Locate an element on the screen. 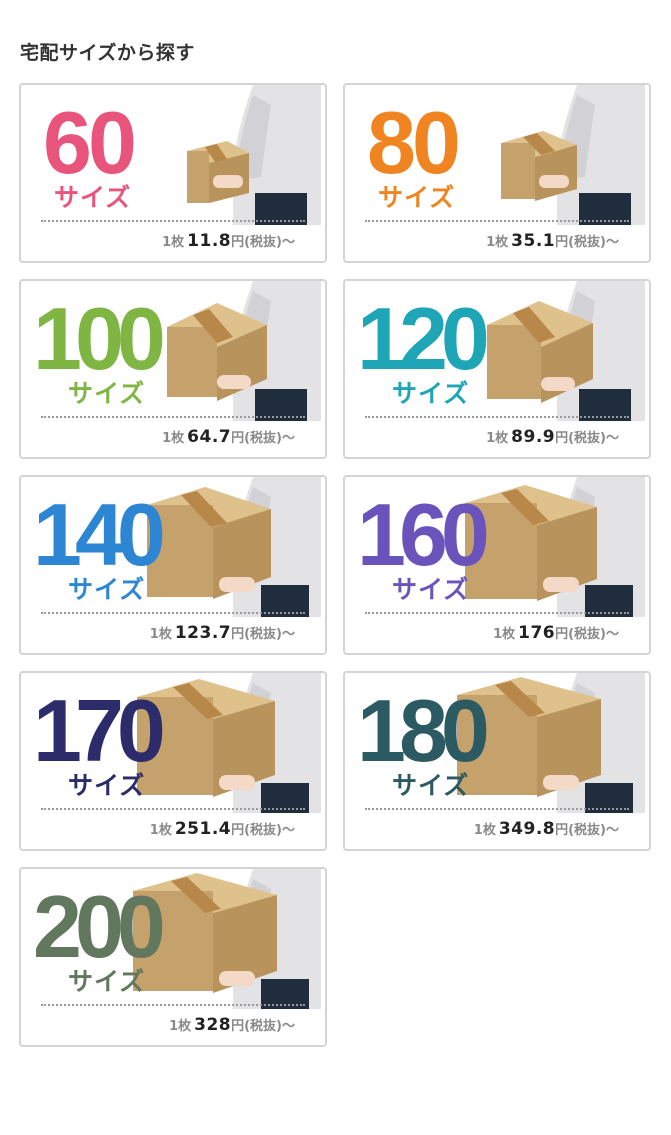  price-line: 1枚 328円(税抜)〜 is located at coordinates (232, 1025).